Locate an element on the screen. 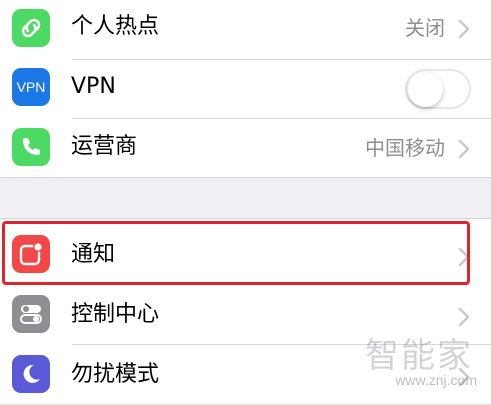  control-center-label: 控制中心 is located at coordinates (115, 314).